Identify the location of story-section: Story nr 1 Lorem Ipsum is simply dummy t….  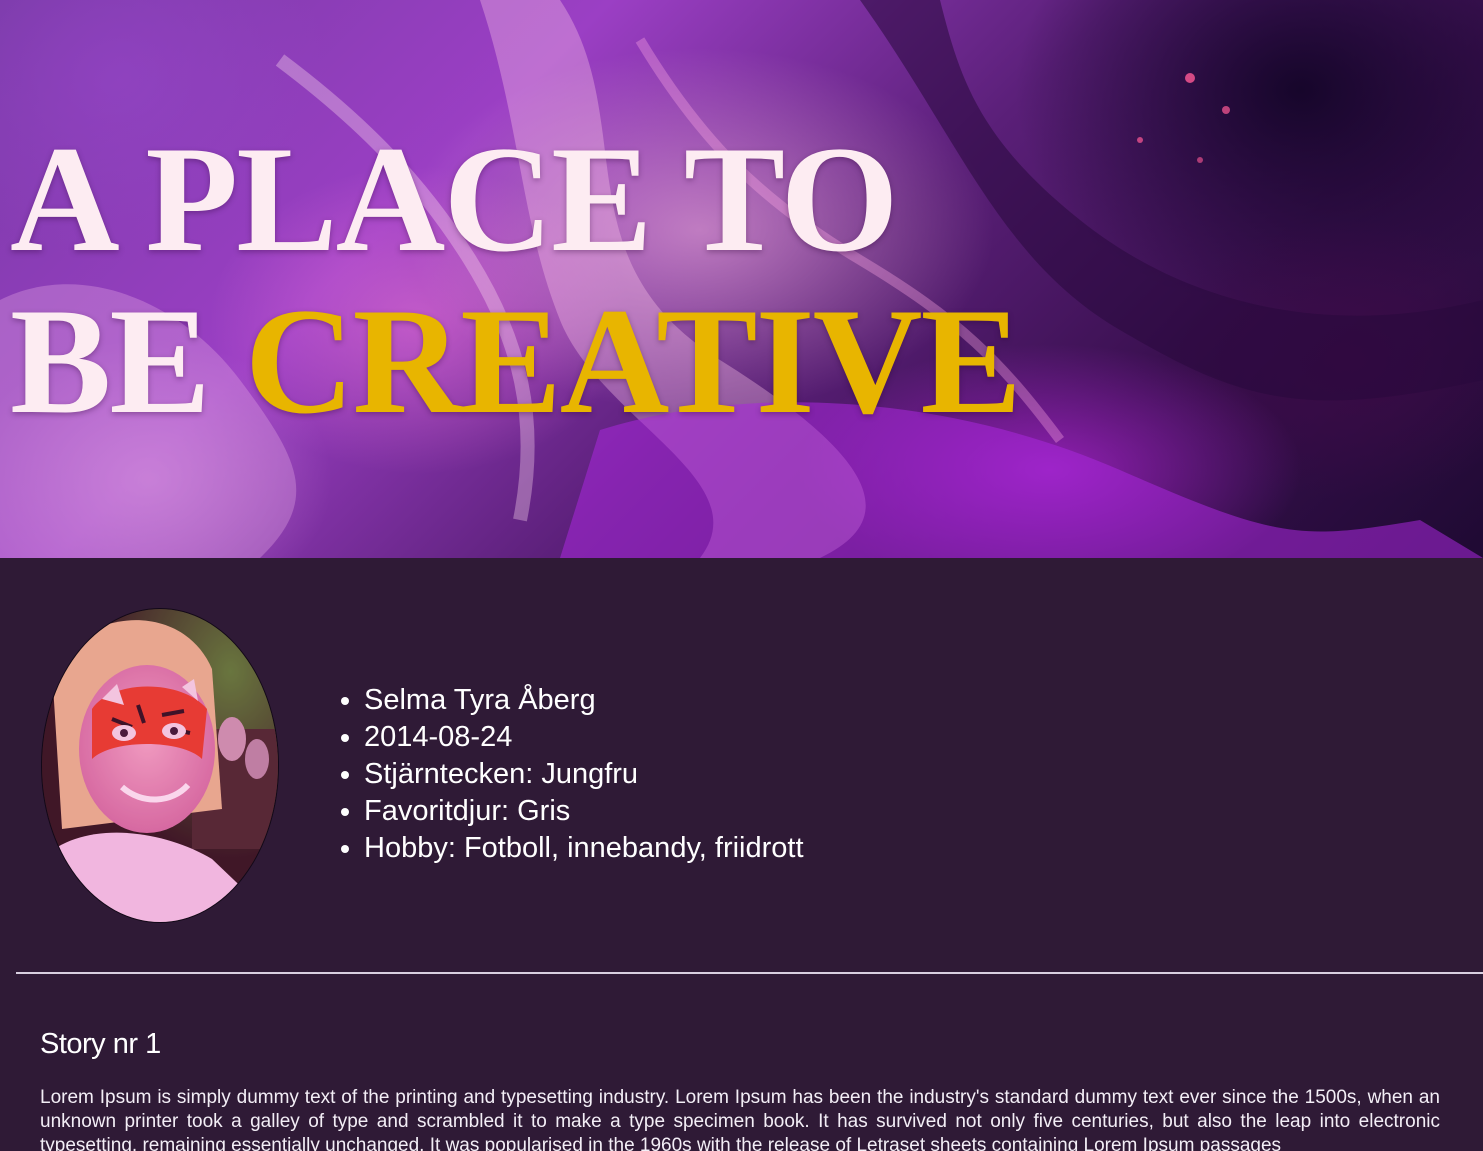
(740, 1087).